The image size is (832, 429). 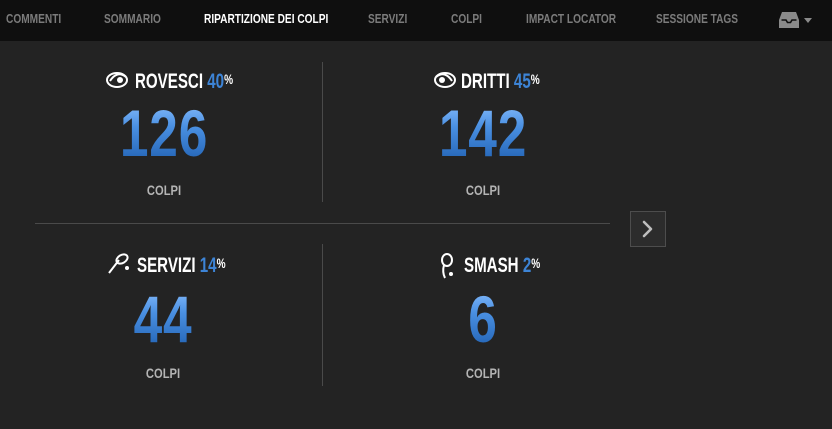 I want to click on next-page-button, so click(x=648, y=229).